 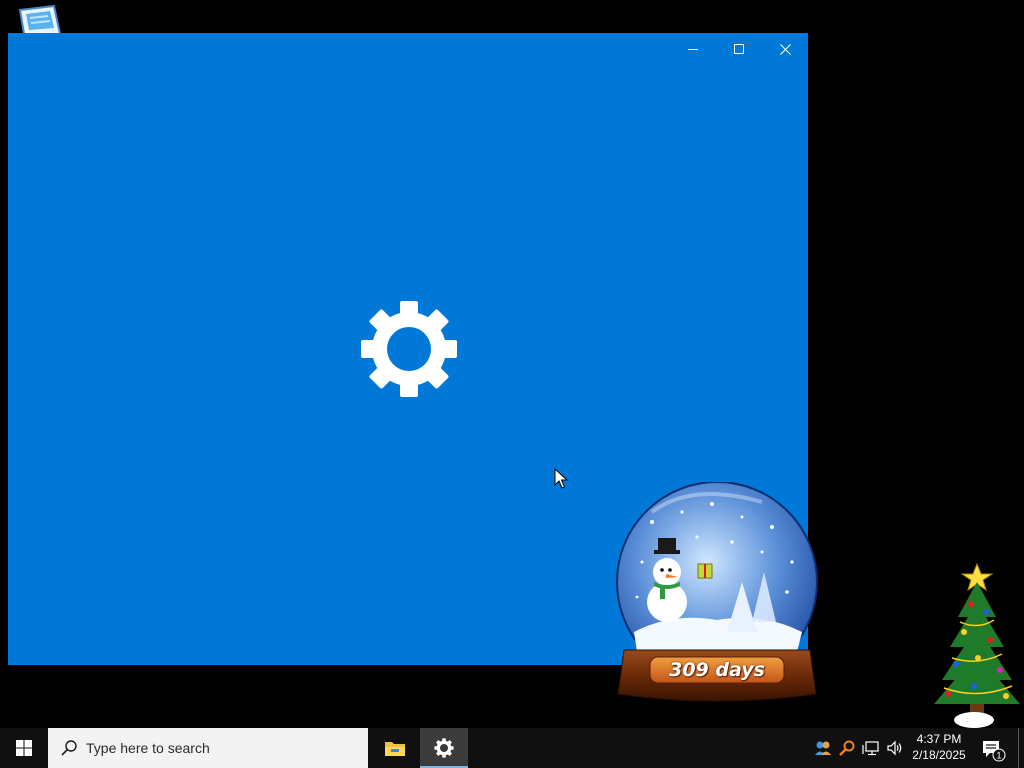 I want to click on maximize-icon, so click(x=739, y=49).